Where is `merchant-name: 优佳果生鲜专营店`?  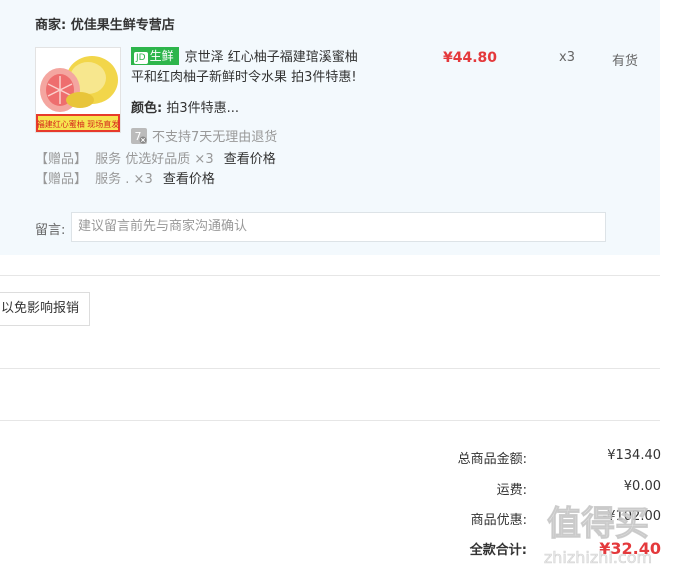
merchant-name: 优佳果生鲜专营店 is located at coordinates (123, 25).